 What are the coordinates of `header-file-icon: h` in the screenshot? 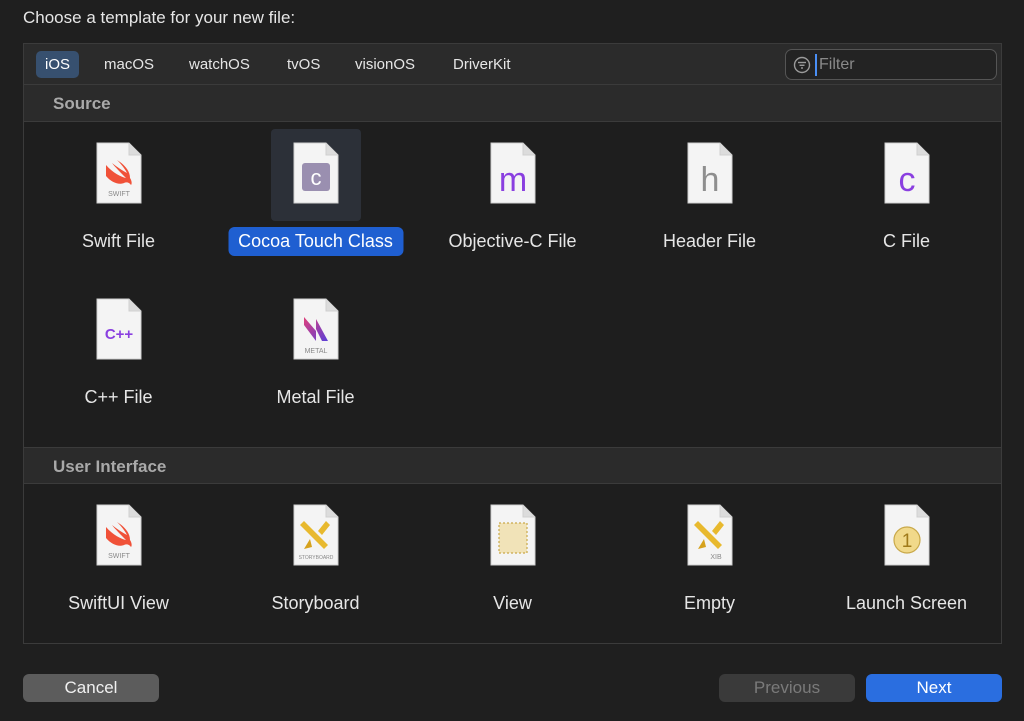 It's located at (709, 173).